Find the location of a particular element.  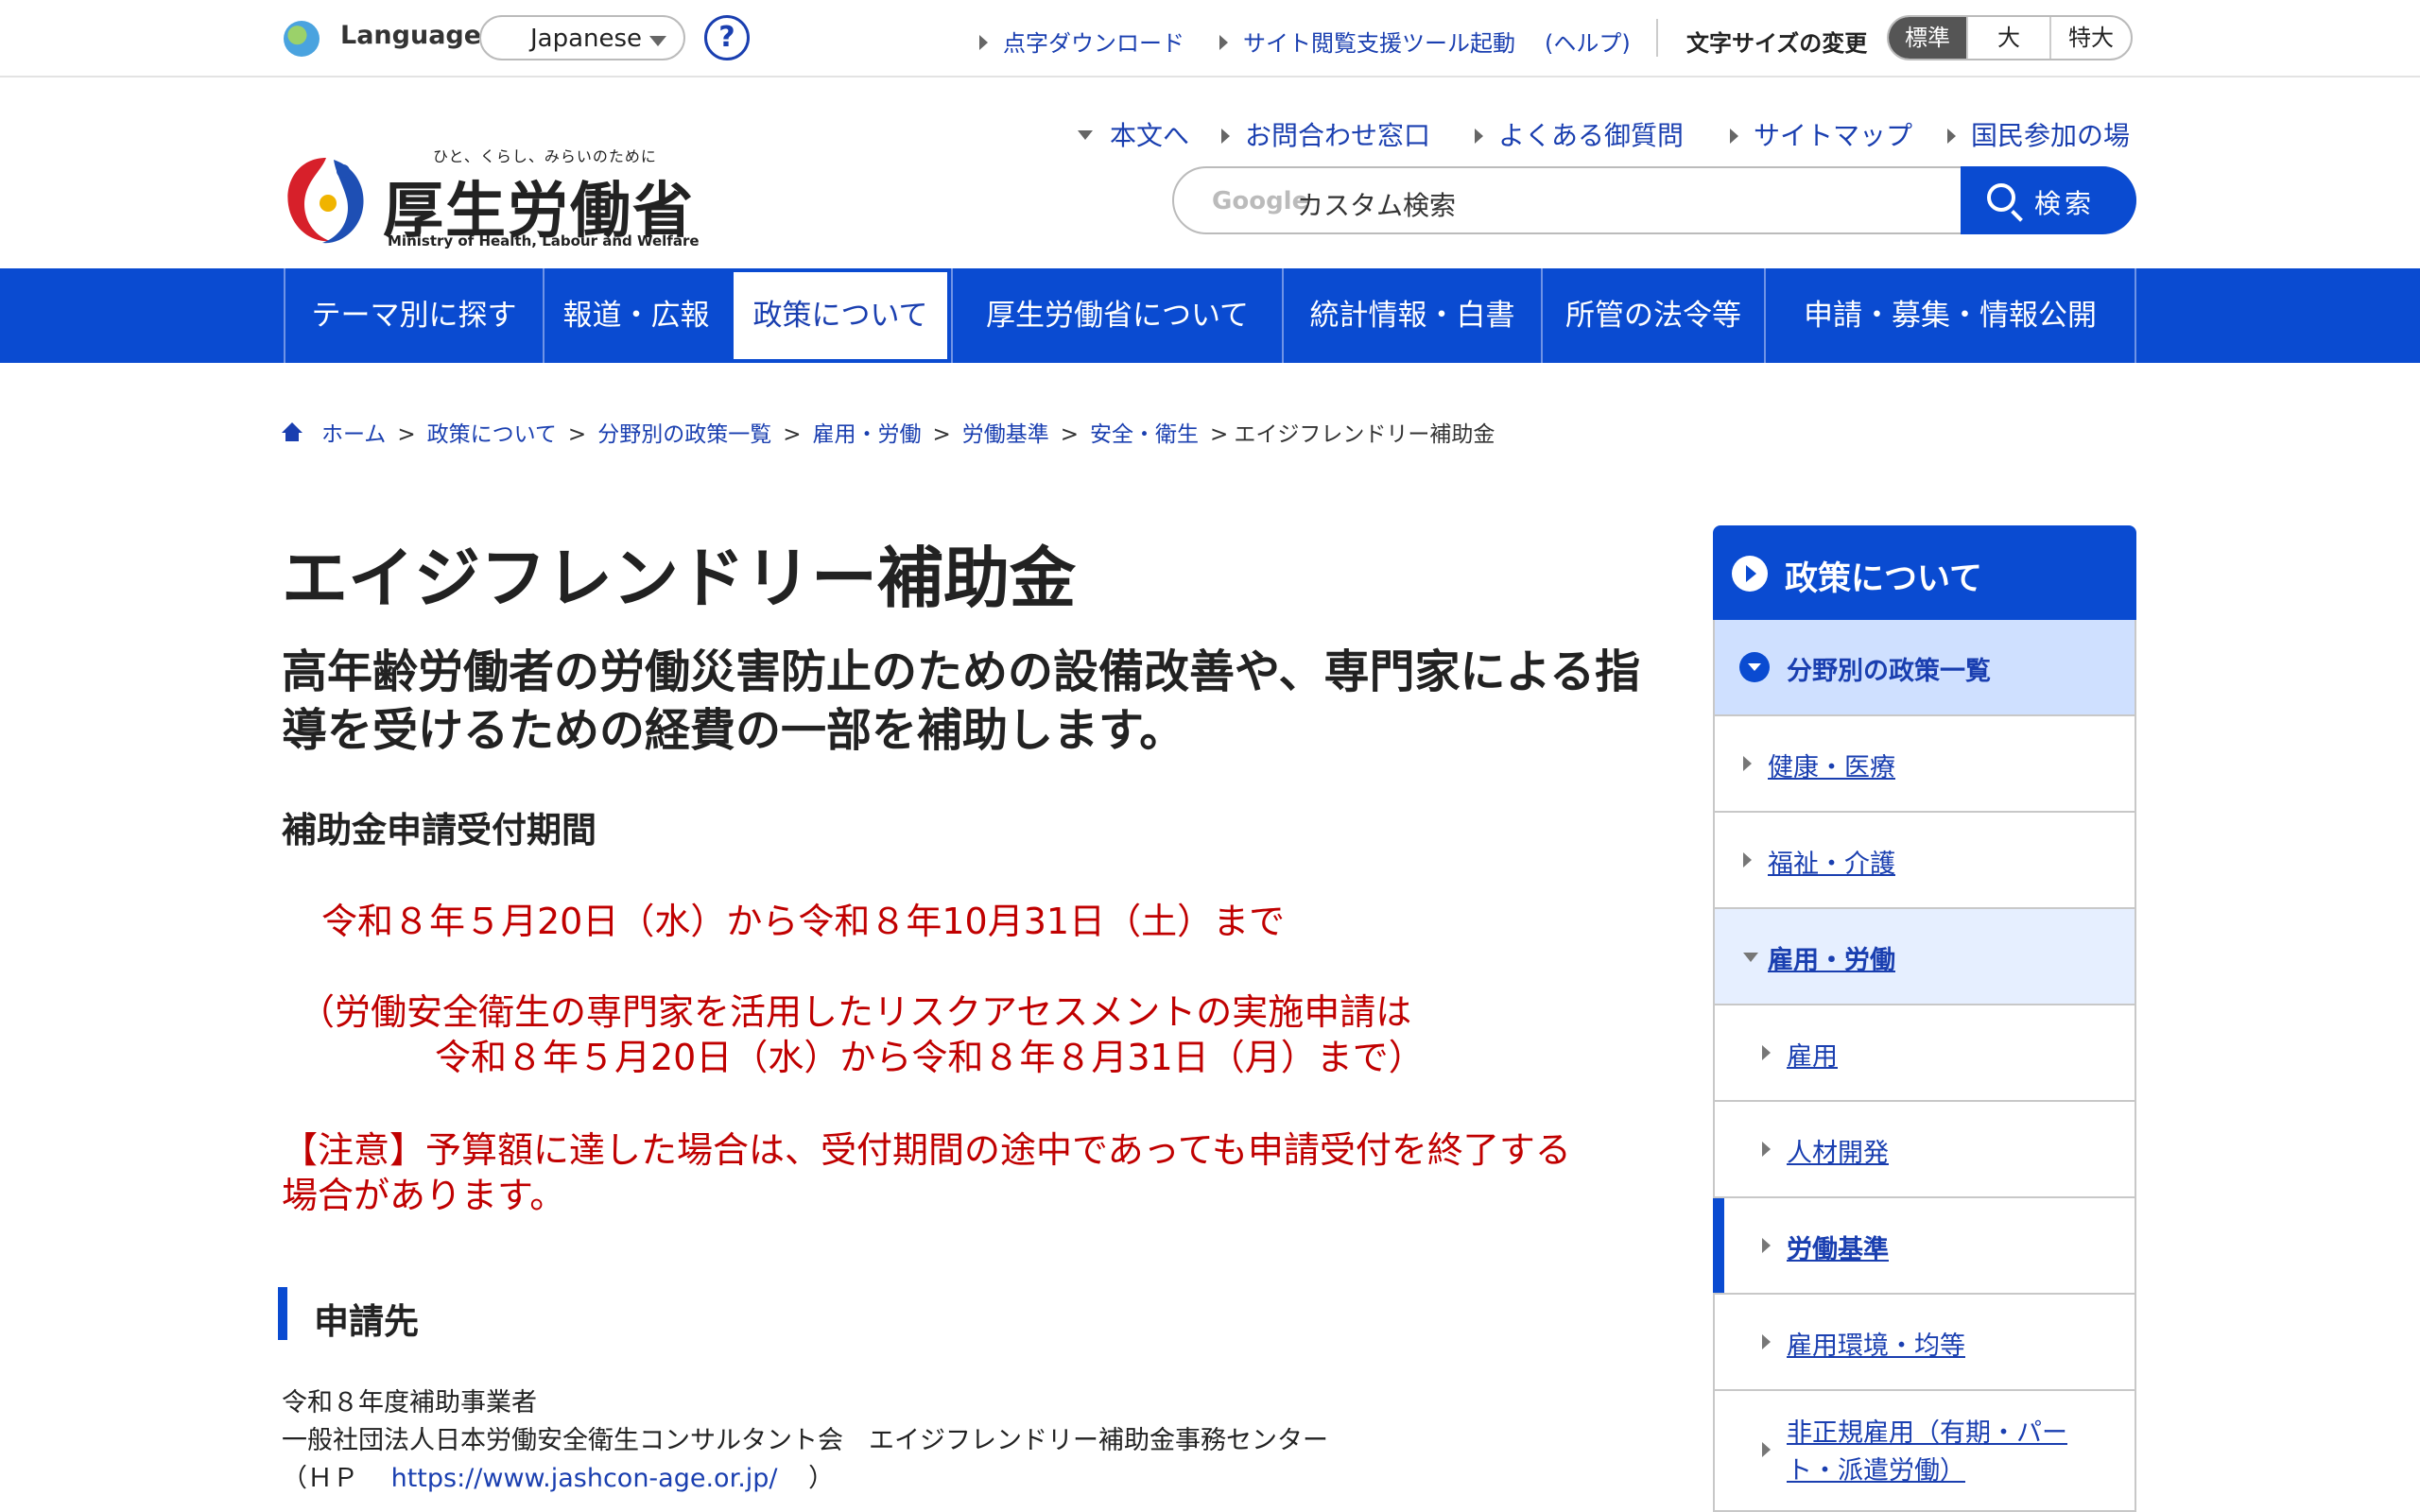

logo-english-name: Ministry of Health, Labour and Welfare is located at coordinates (544, 240).